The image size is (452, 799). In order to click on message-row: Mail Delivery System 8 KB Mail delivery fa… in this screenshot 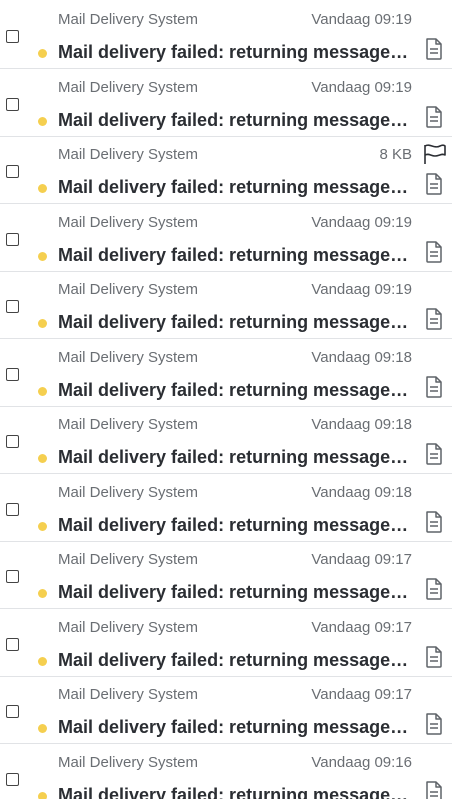, I will do `click(226, 170)`.